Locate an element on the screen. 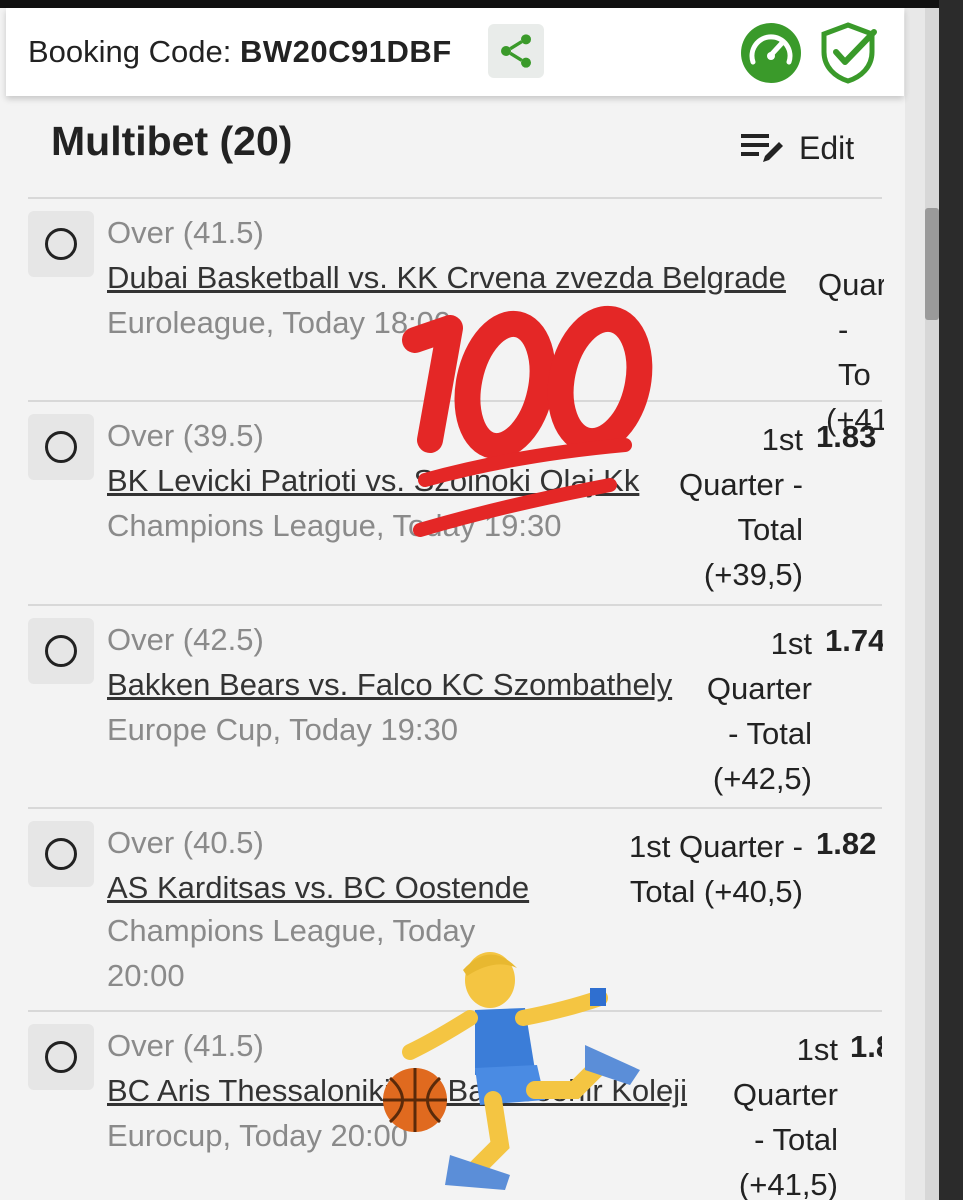  bet-selection: Over (40.5) is located at coordinates (185, 842).